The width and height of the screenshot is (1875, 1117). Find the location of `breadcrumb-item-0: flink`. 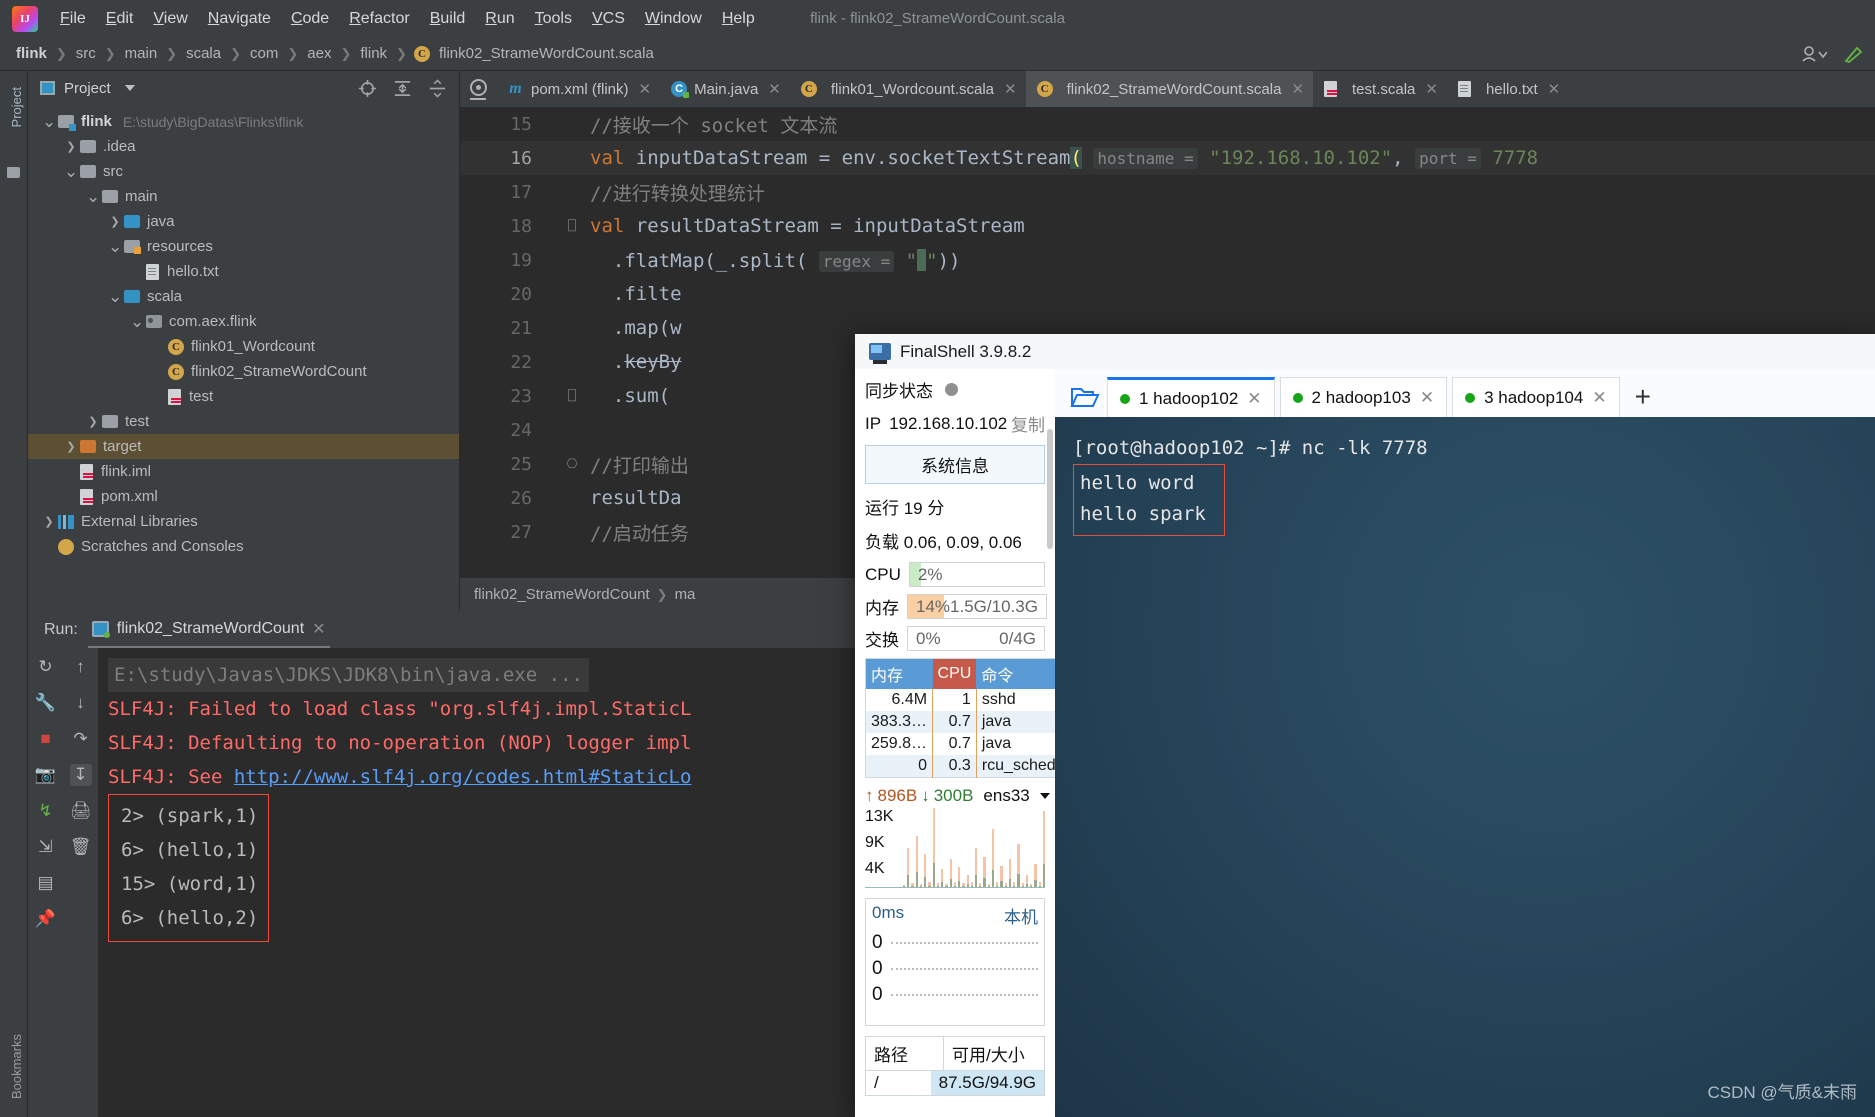

breadcrumb-item-0: flink is located at coordinates (31, 53).